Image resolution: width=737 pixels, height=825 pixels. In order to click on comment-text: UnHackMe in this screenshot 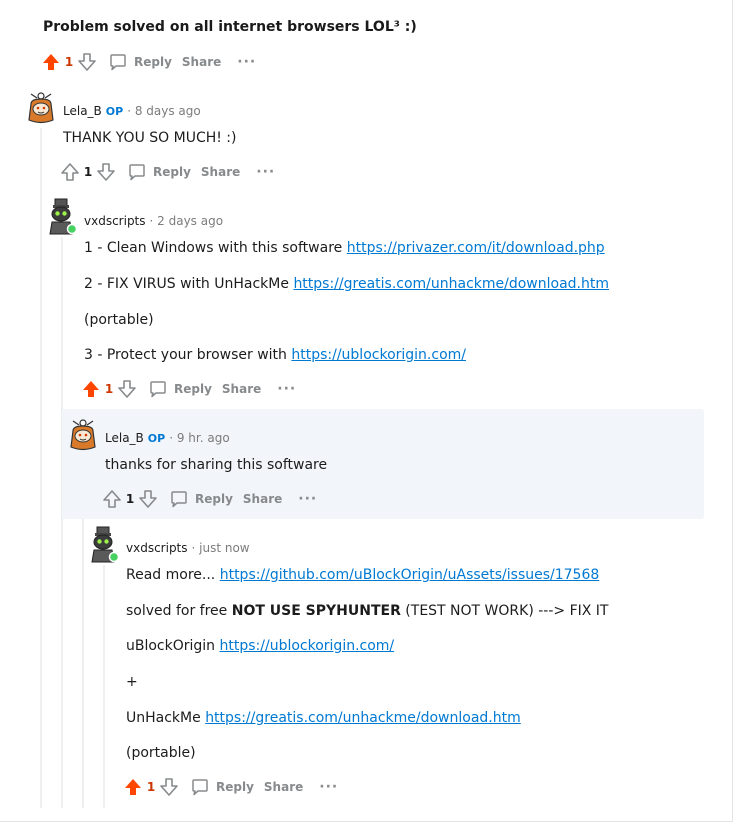, I will do `click(166, 718)`.